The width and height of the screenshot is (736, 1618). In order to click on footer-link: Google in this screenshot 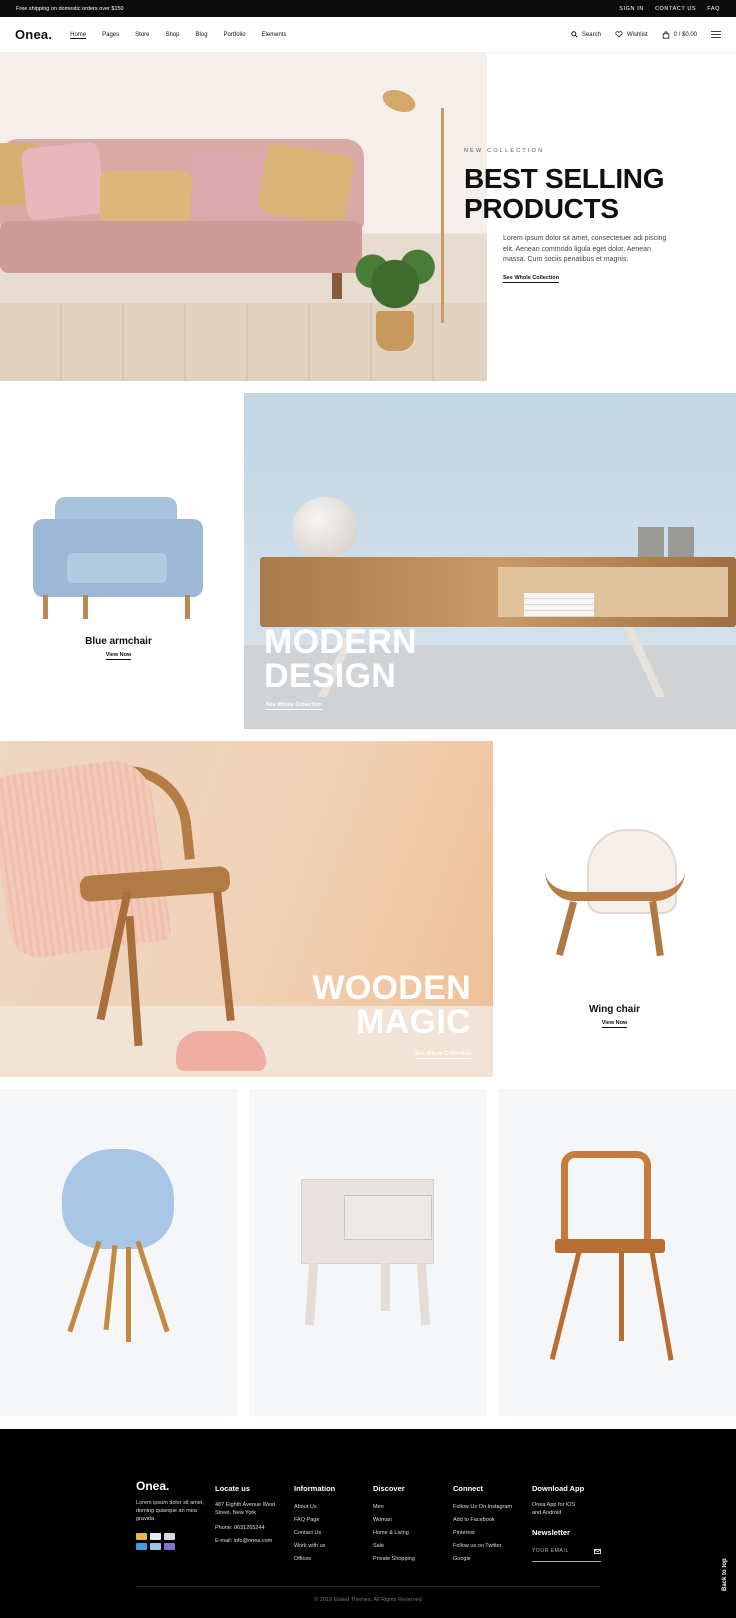, I will do `click(482, 1559)`.